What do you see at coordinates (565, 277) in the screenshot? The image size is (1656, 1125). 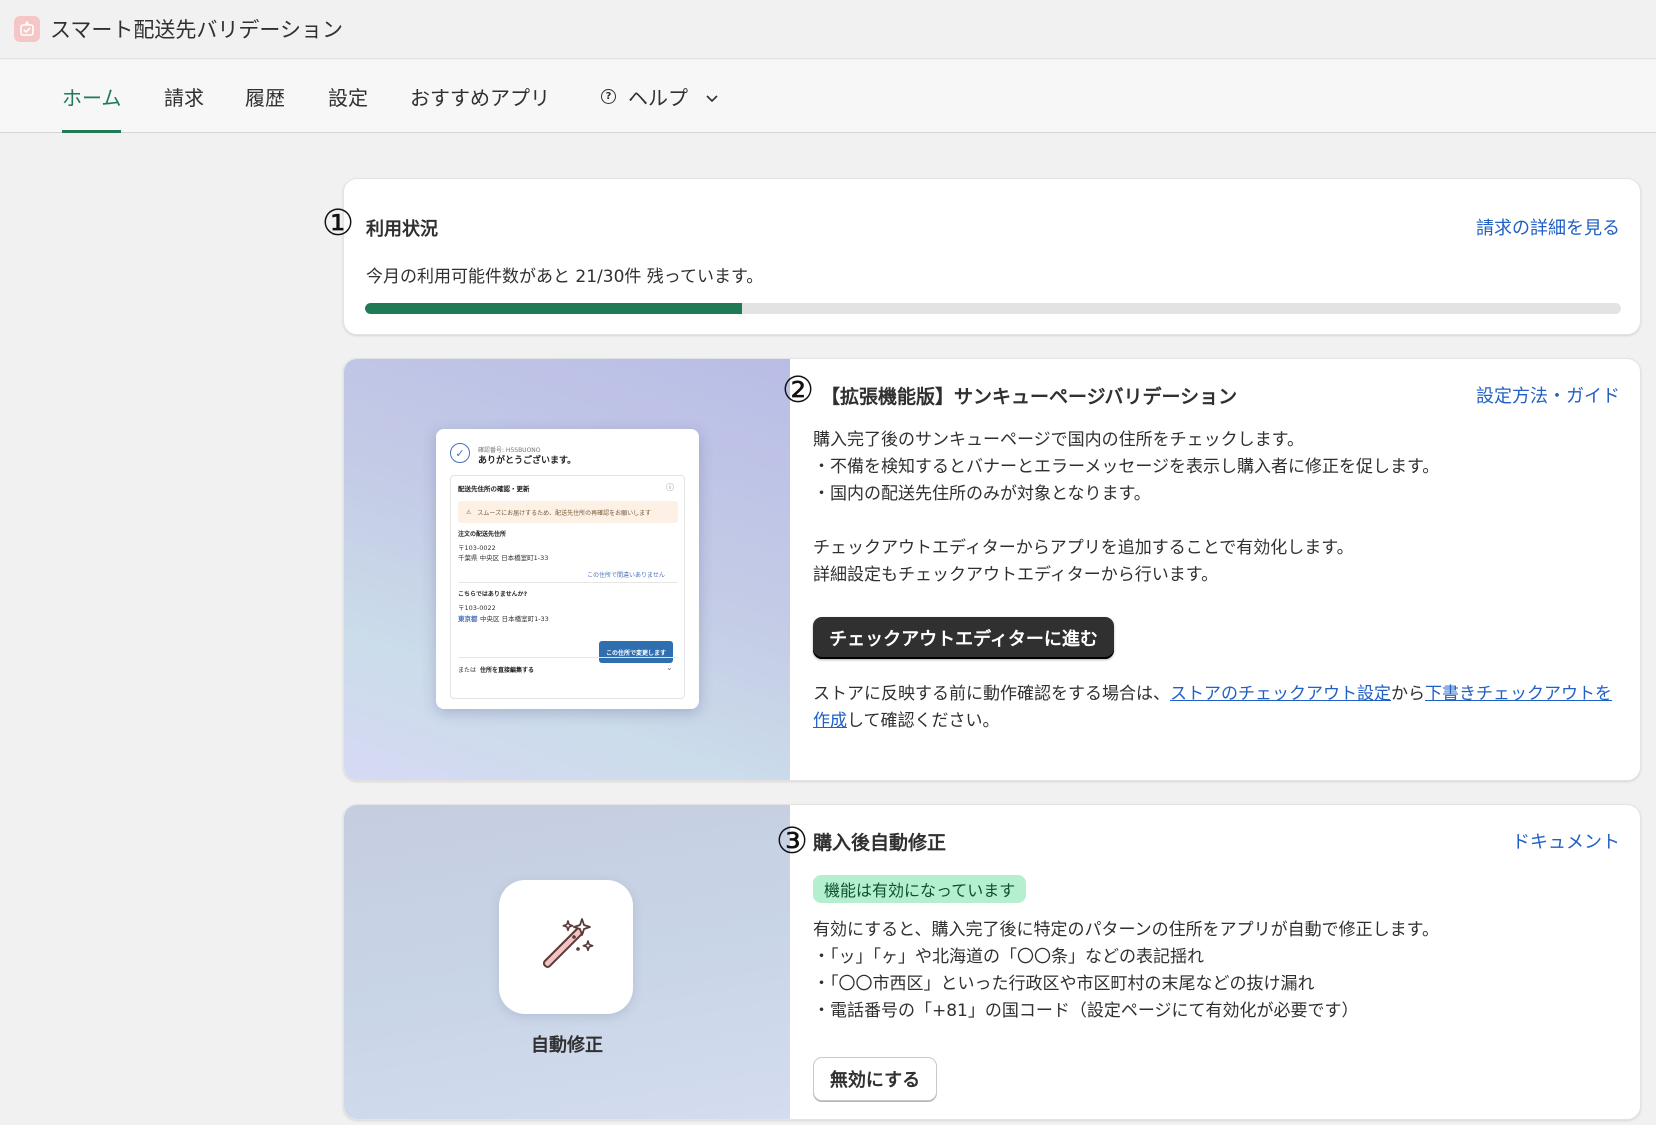 I see `usage-text: 今月の利用可能件数があと 21/30件 残っています。` at bounding box center [565, 277].